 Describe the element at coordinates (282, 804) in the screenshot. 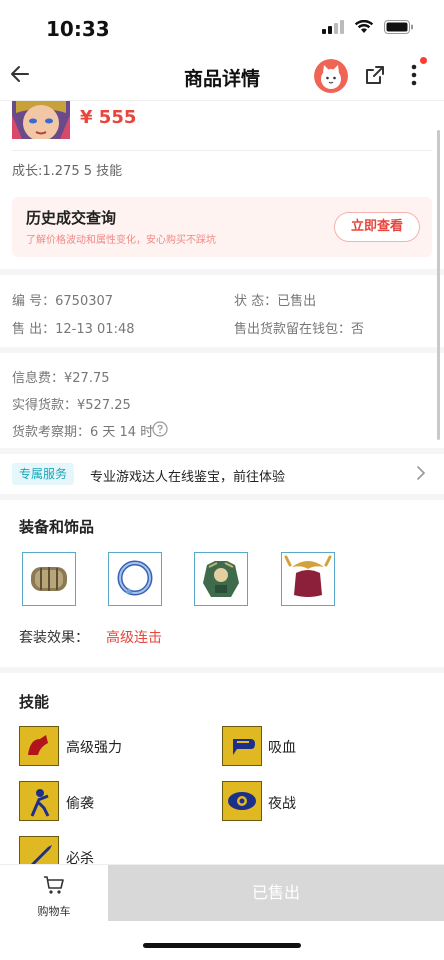

I see `skill-label-night: 夜战` at that location.